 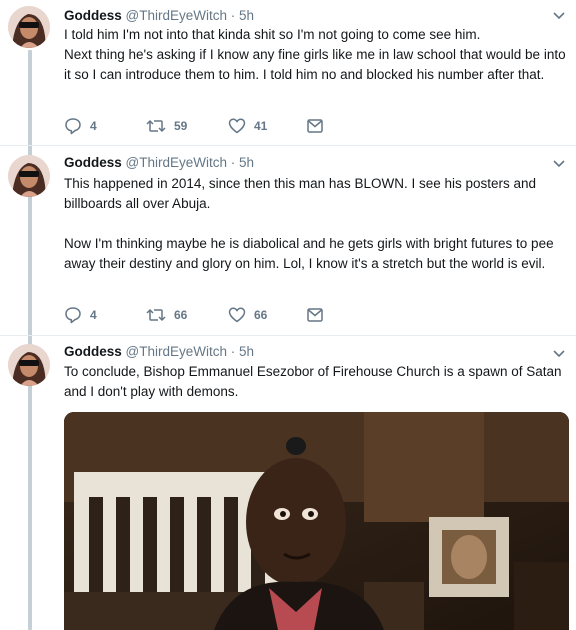 I want to click on retweet-button: 66, so click(x=166, y=315).